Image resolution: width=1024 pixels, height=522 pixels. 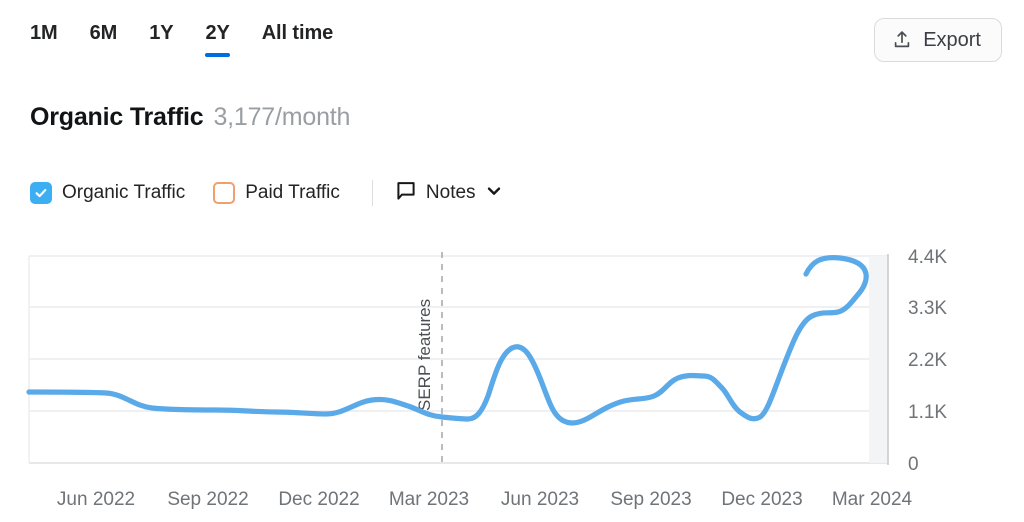 I want to click on chart-partial-period-band, so click(x=879, y=359).